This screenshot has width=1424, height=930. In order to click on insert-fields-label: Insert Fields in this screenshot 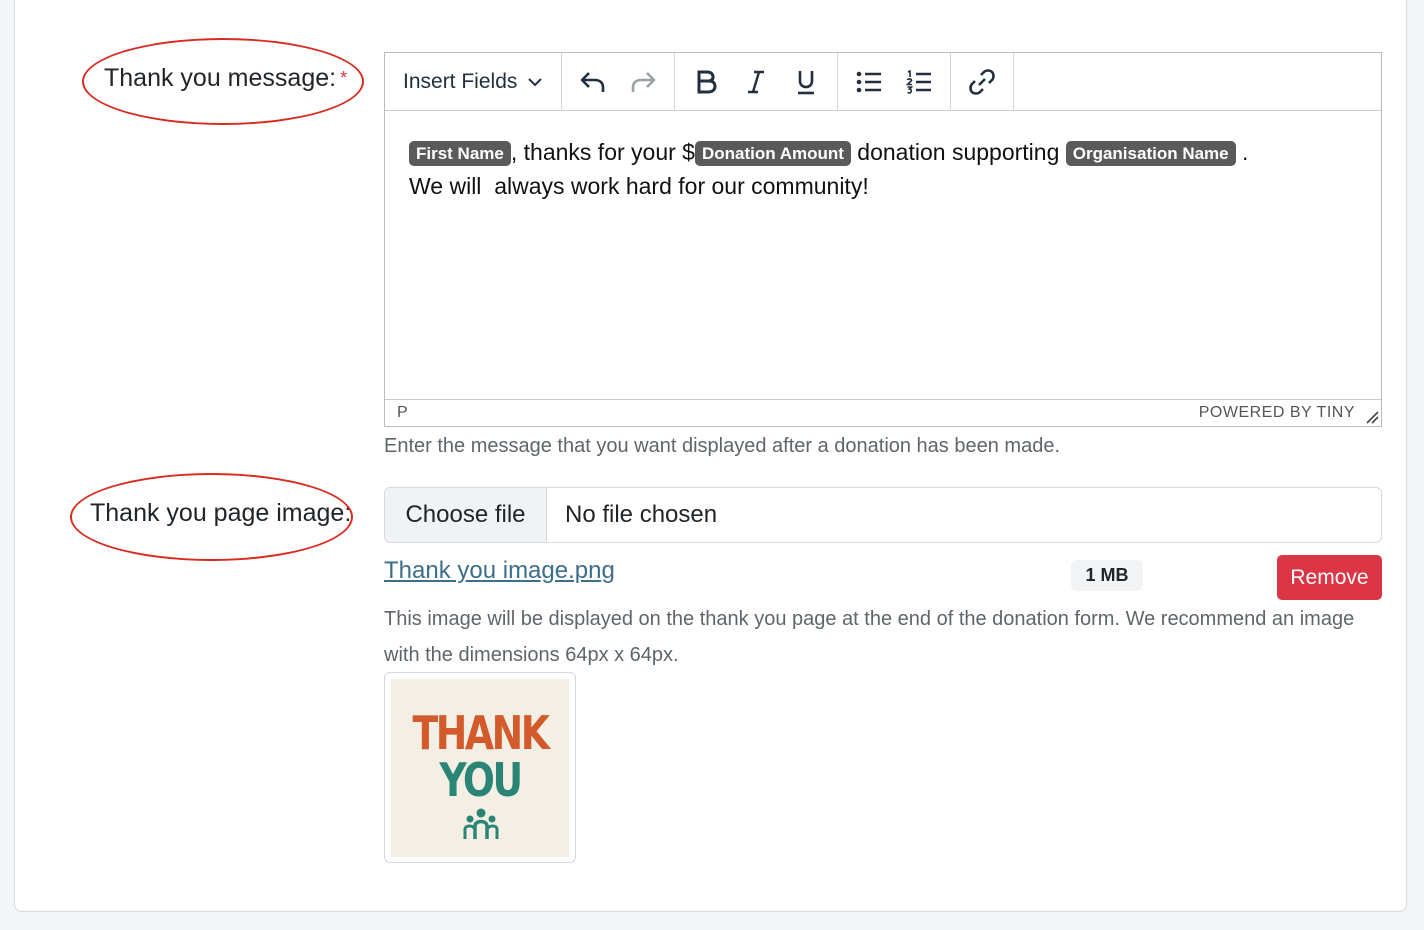, I will do `click(460, 81)`.